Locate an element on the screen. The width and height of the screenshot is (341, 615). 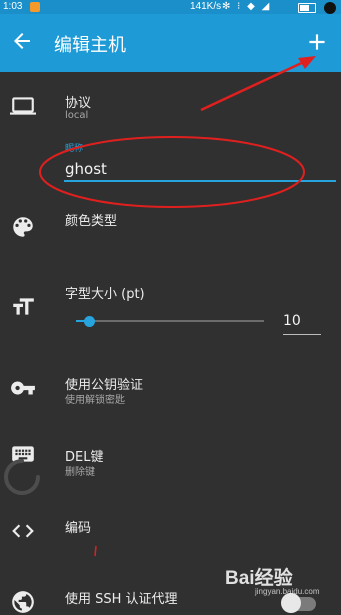
protocol-label: 协议 is located at coordinates (78, 103).